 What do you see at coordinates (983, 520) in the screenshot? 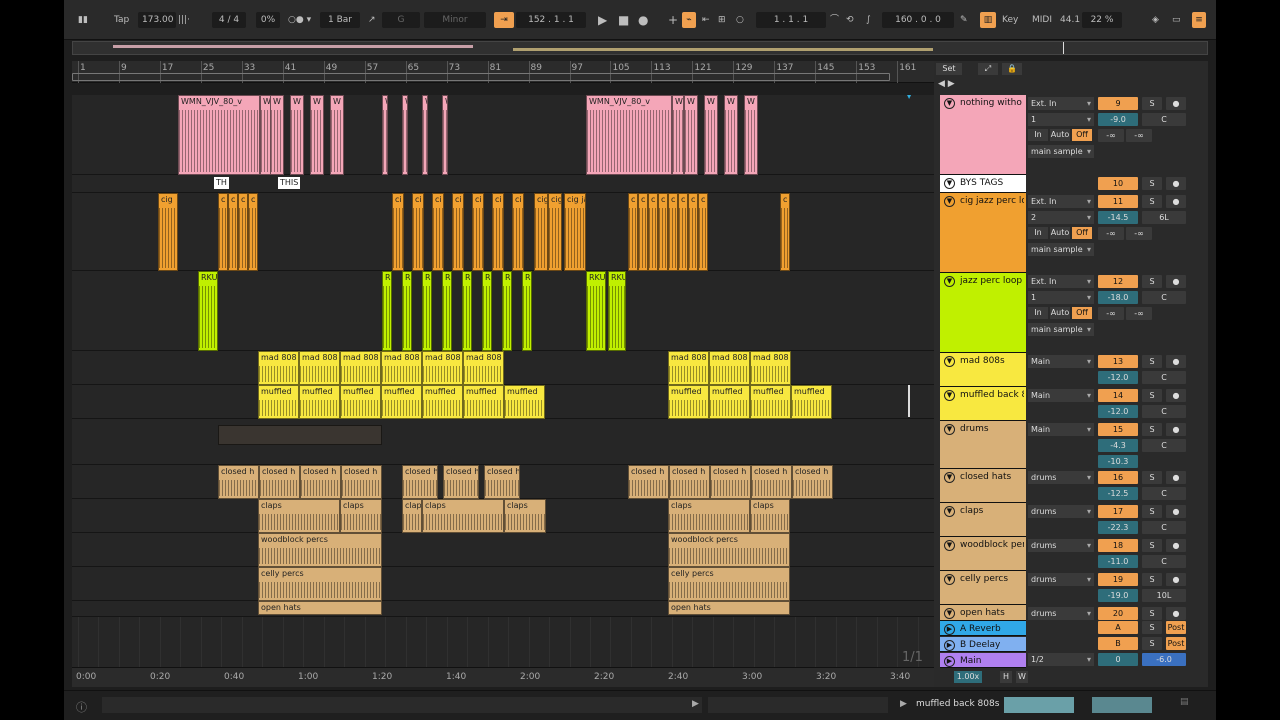
I see `track-header: ▼ claps` at bounding box center [983, 520].